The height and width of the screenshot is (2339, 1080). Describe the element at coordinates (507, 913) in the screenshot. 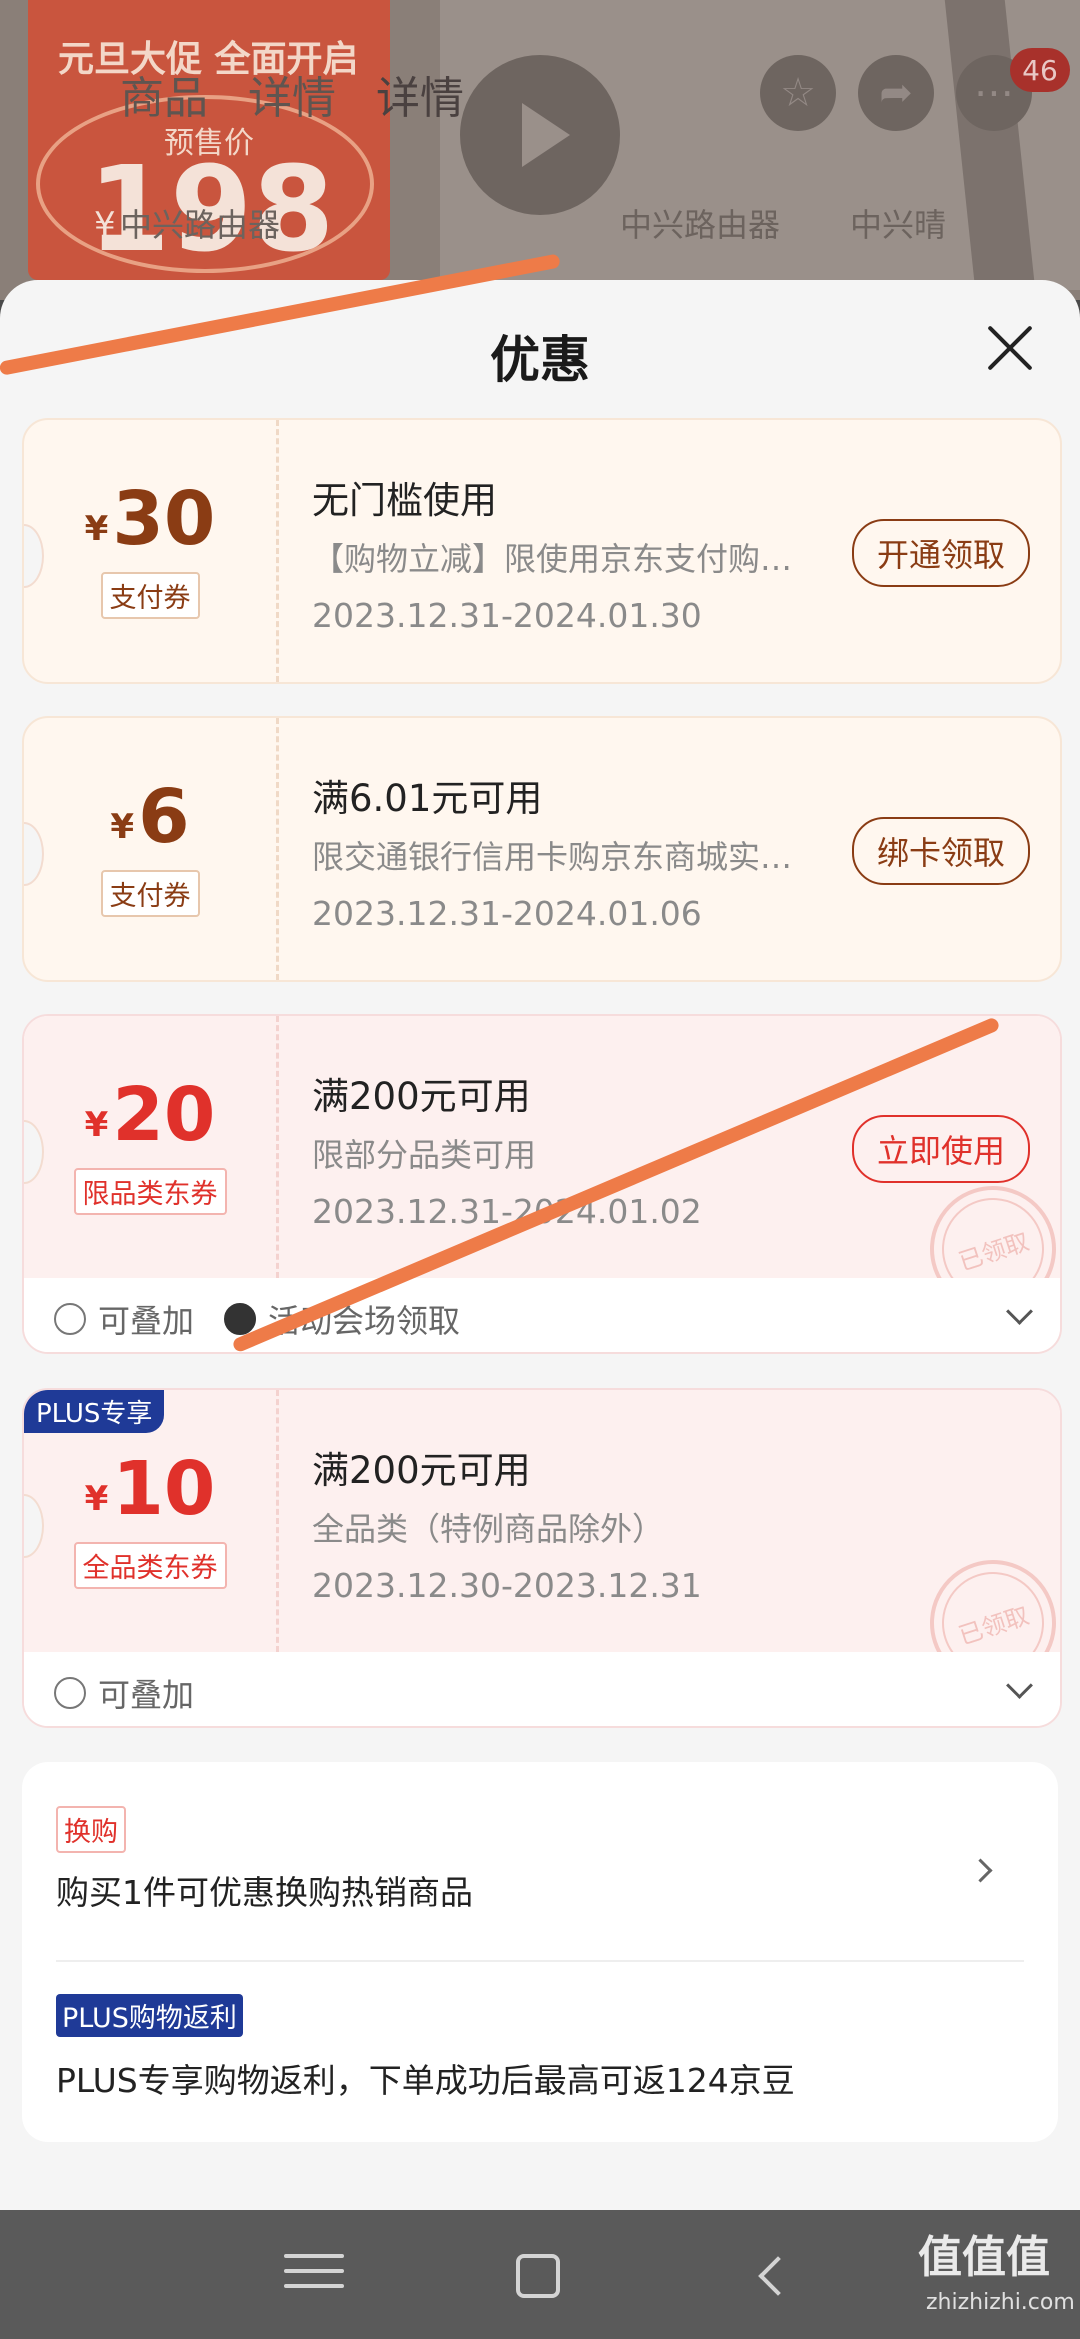

I see `coupon-date: 2023.12.31-2024.01.06` at that location.